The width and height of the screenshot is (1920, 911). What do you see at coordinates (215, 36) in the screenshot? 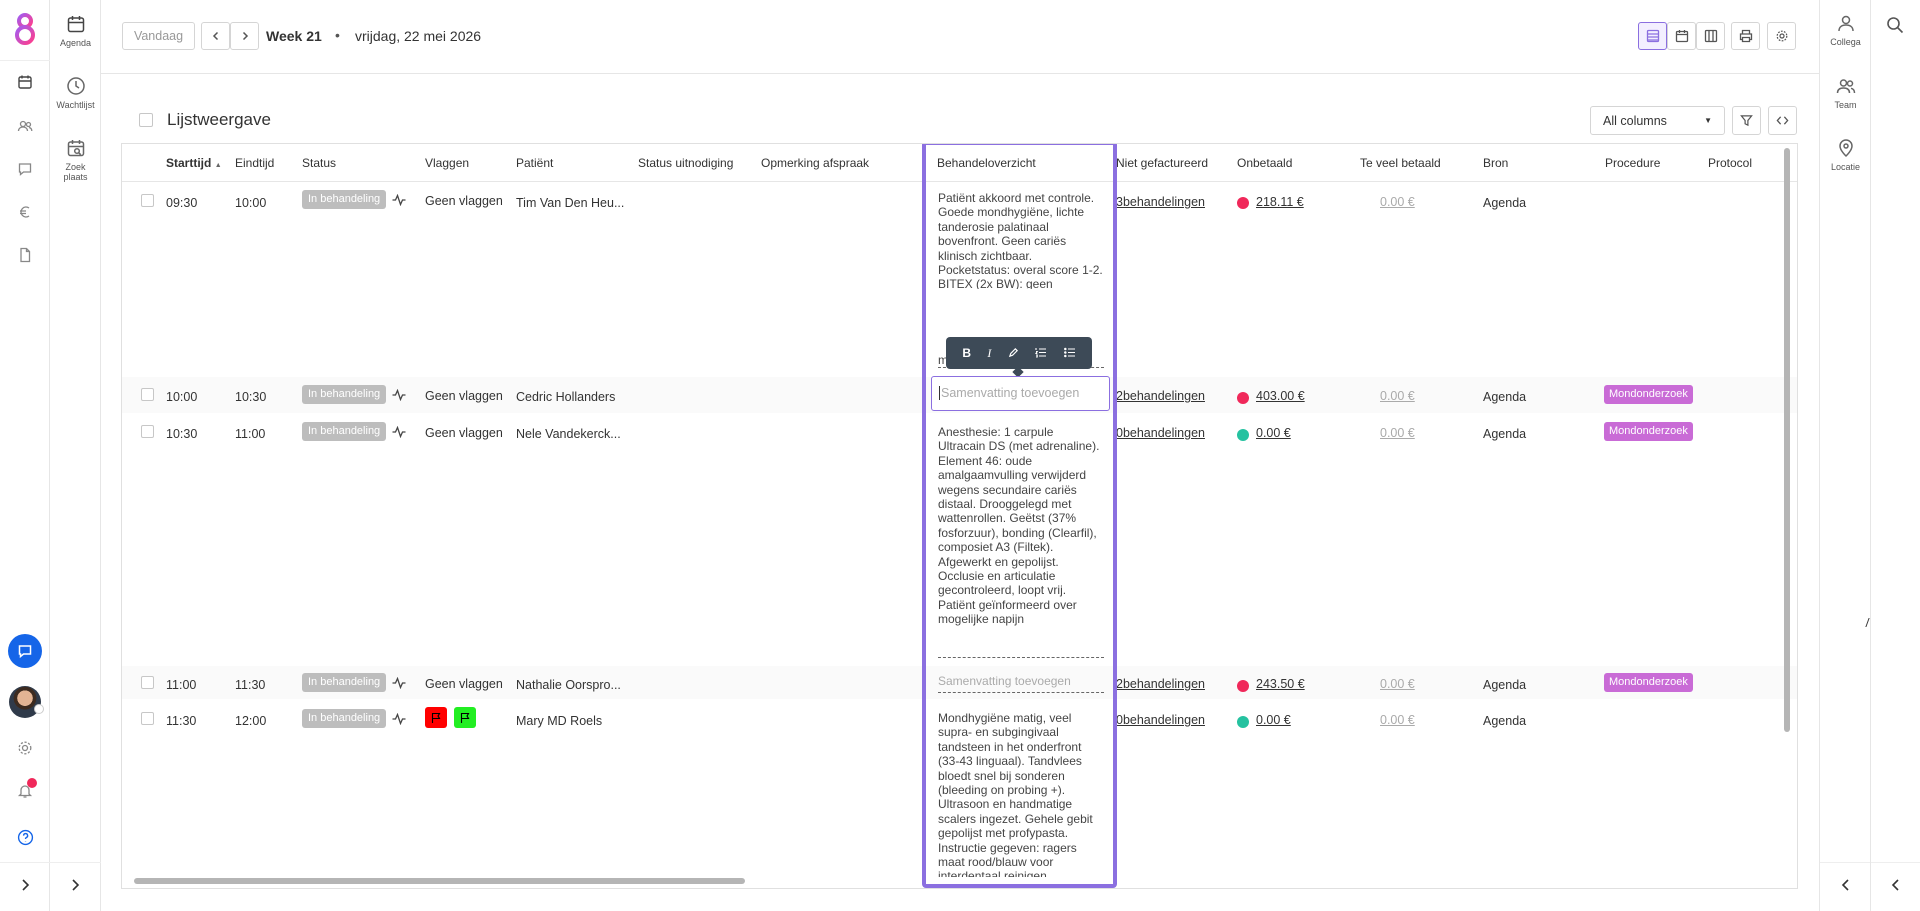
I see `prev-week-button` at bounding box center [215, 36].